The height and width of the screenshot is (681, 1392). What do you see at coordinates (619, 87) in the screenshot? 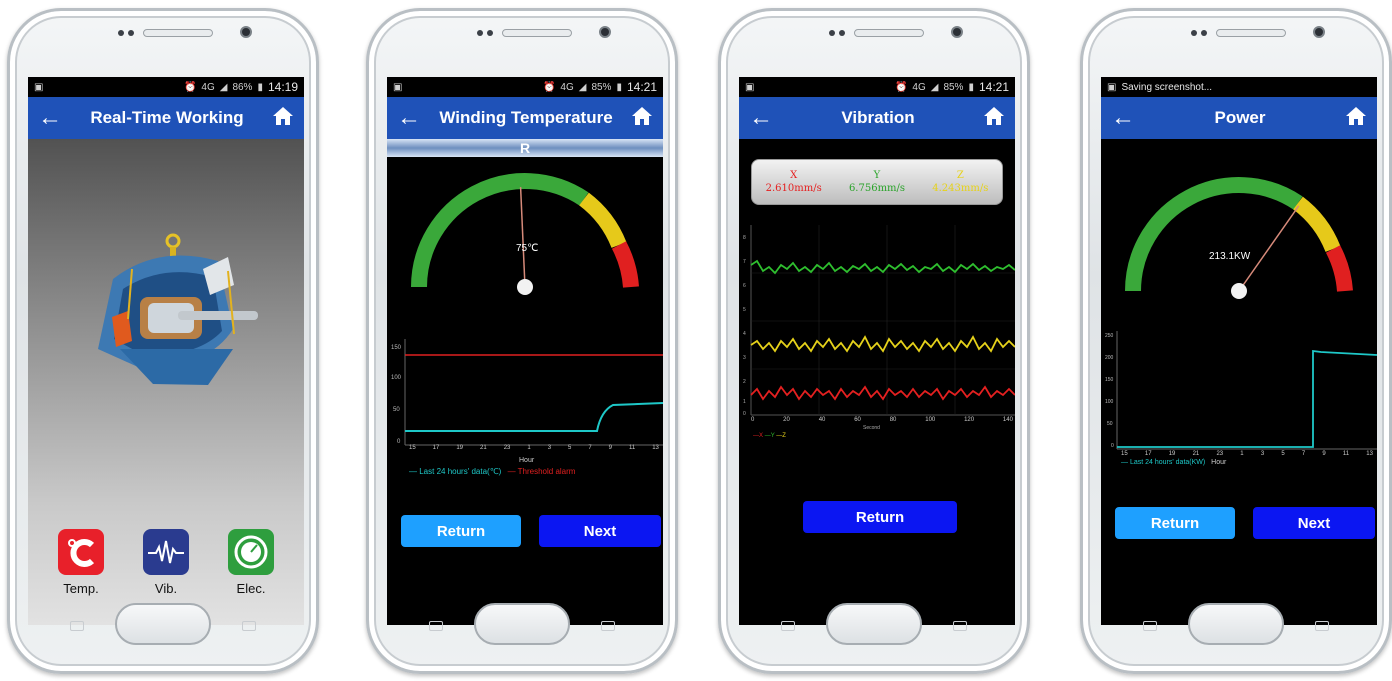
I see `battery-icon: ▮` at bounding box center [619, 87].